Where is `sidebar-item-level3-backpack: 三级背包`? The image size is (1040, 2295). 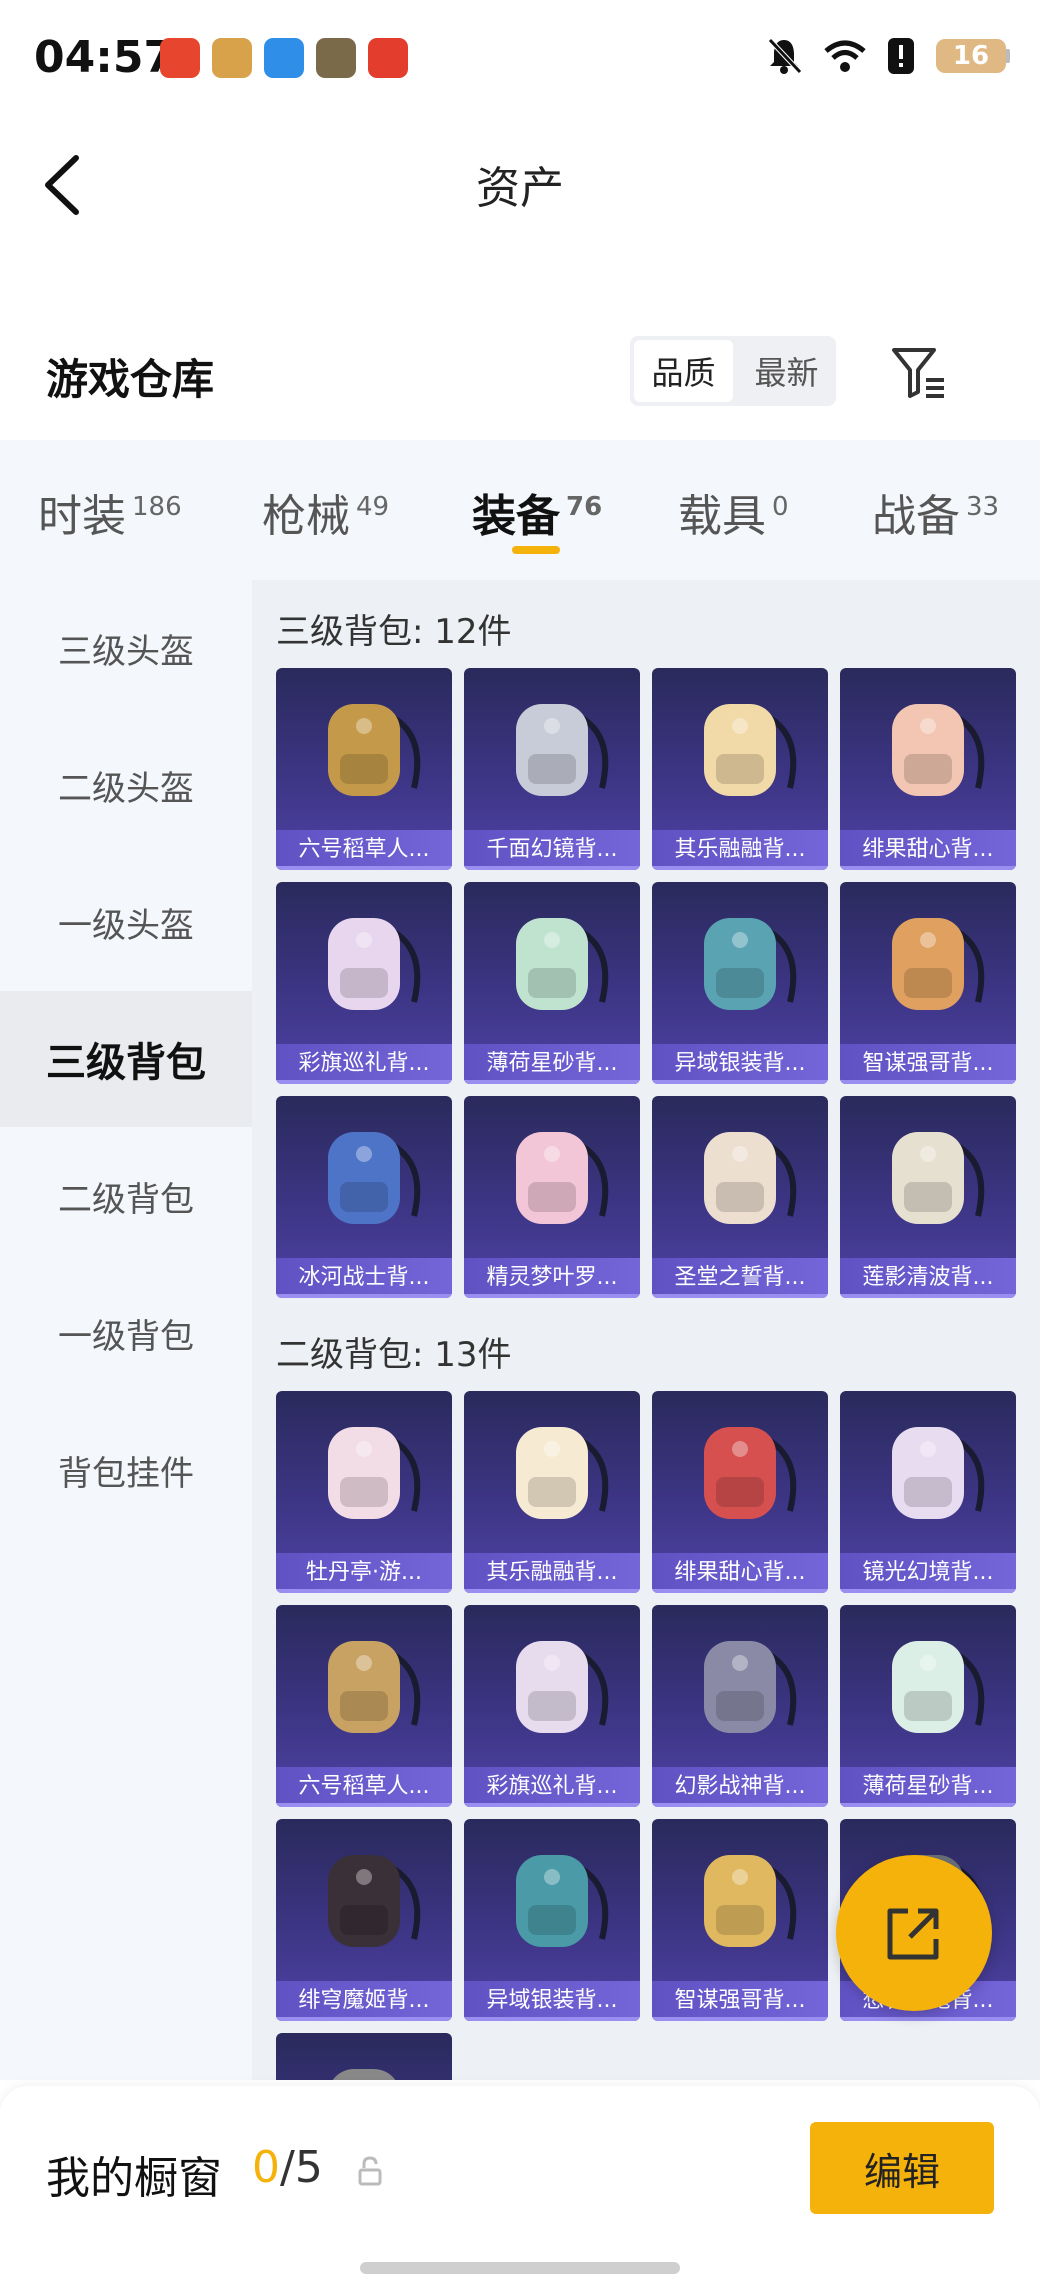 sidebar-item-level3-backpack: 三级背包 is located at coordinates (126, 1059).